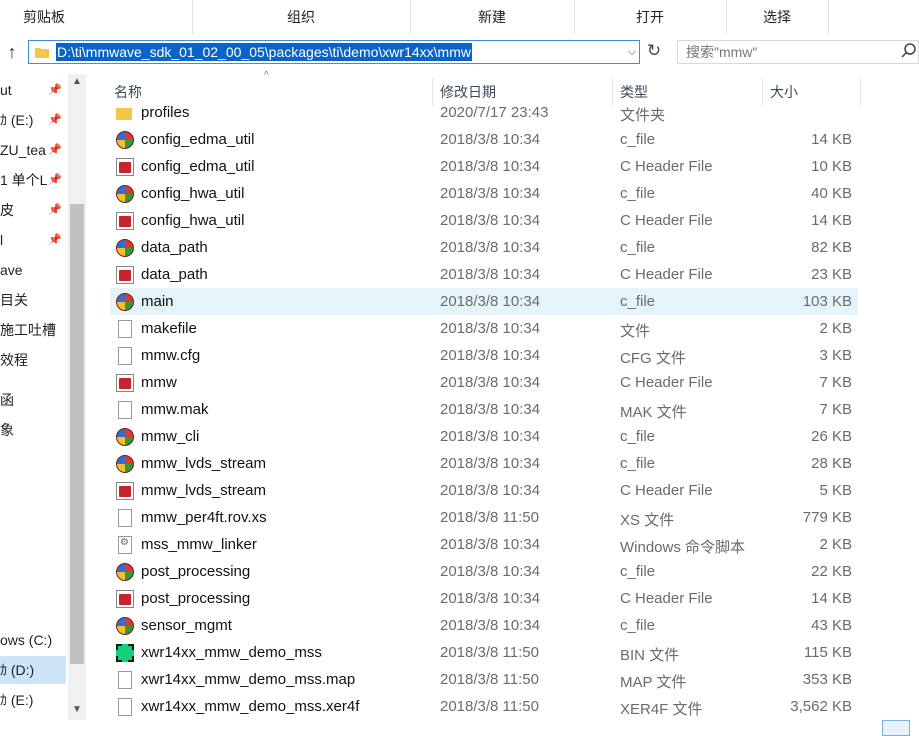 Image resolution: width=919 pixels, height=736 pixels. Describe the element at coordinates (777, 17) in the screenshot. I see `ribbon-group-select: 选择` at that location.